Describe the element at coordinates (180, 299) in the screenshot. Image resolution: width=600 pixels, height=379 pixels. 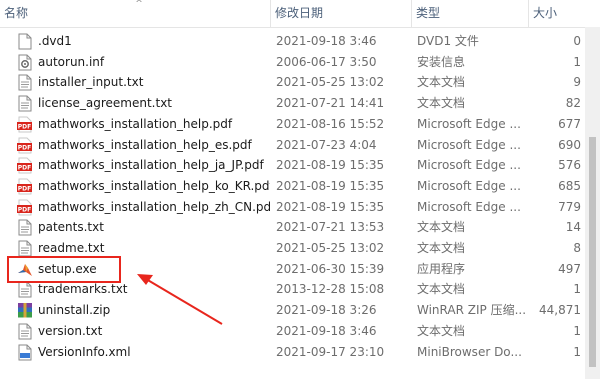
I see `annotation-arrow` at that location.